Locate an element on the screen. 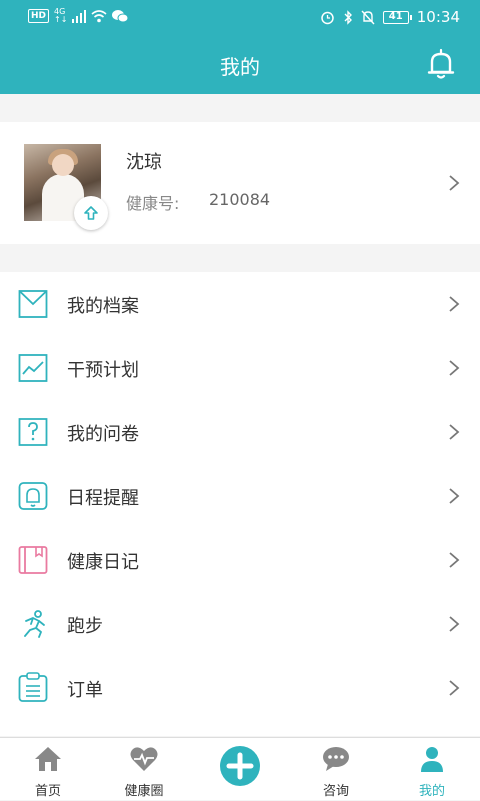 This screenshot has width=480, height=801. menu-item-intervention-plan: 干预计划 is located at coordinates (240, 368).